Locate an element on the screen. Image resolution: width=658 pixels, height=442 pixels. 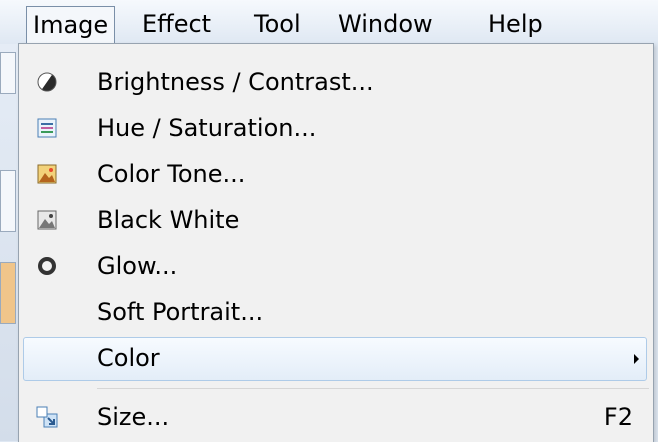
menu-item-label: Black White is located at coordinates (168, 220).